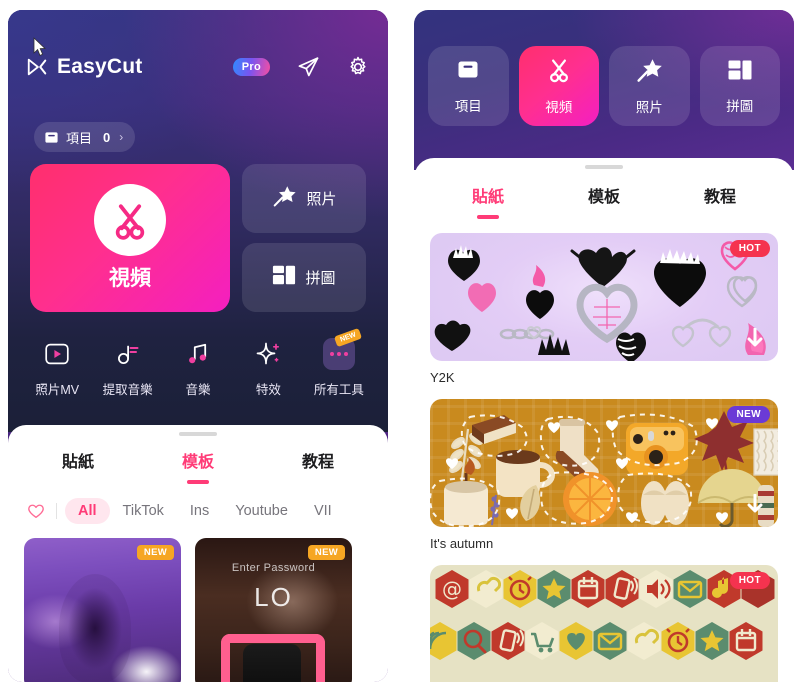 The width and height of the screenshot is (801, 692). Describe the element at coordinates (321, 199) in the screenshot. I see `hero-photo-label: 照片` at that location.